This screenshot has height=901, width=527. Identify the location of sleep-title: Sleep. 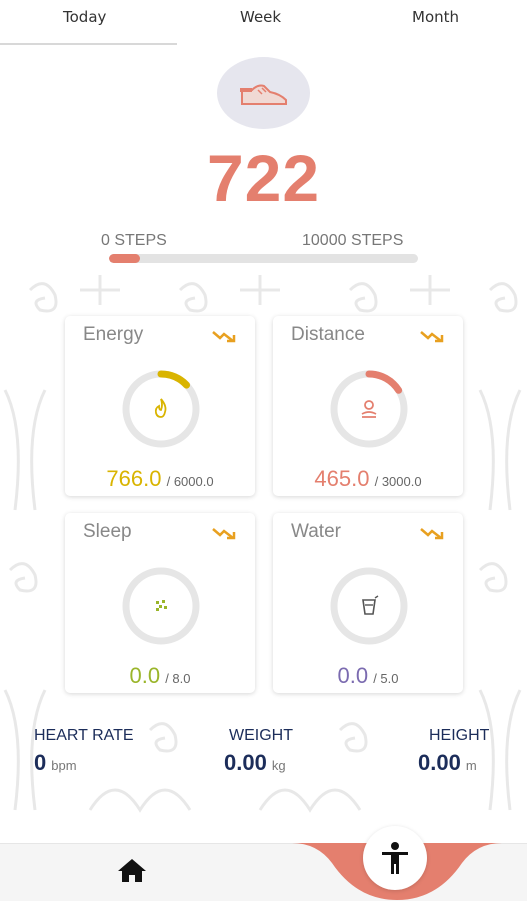
(107, 531).